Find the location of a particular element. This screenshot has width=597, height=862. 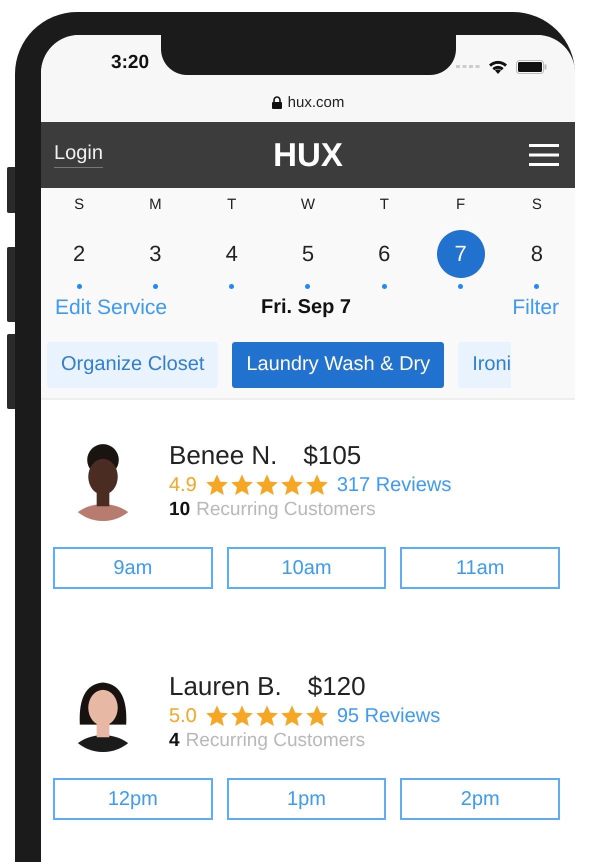

time-slot-button: 10am is located at coordinates (306, 568).